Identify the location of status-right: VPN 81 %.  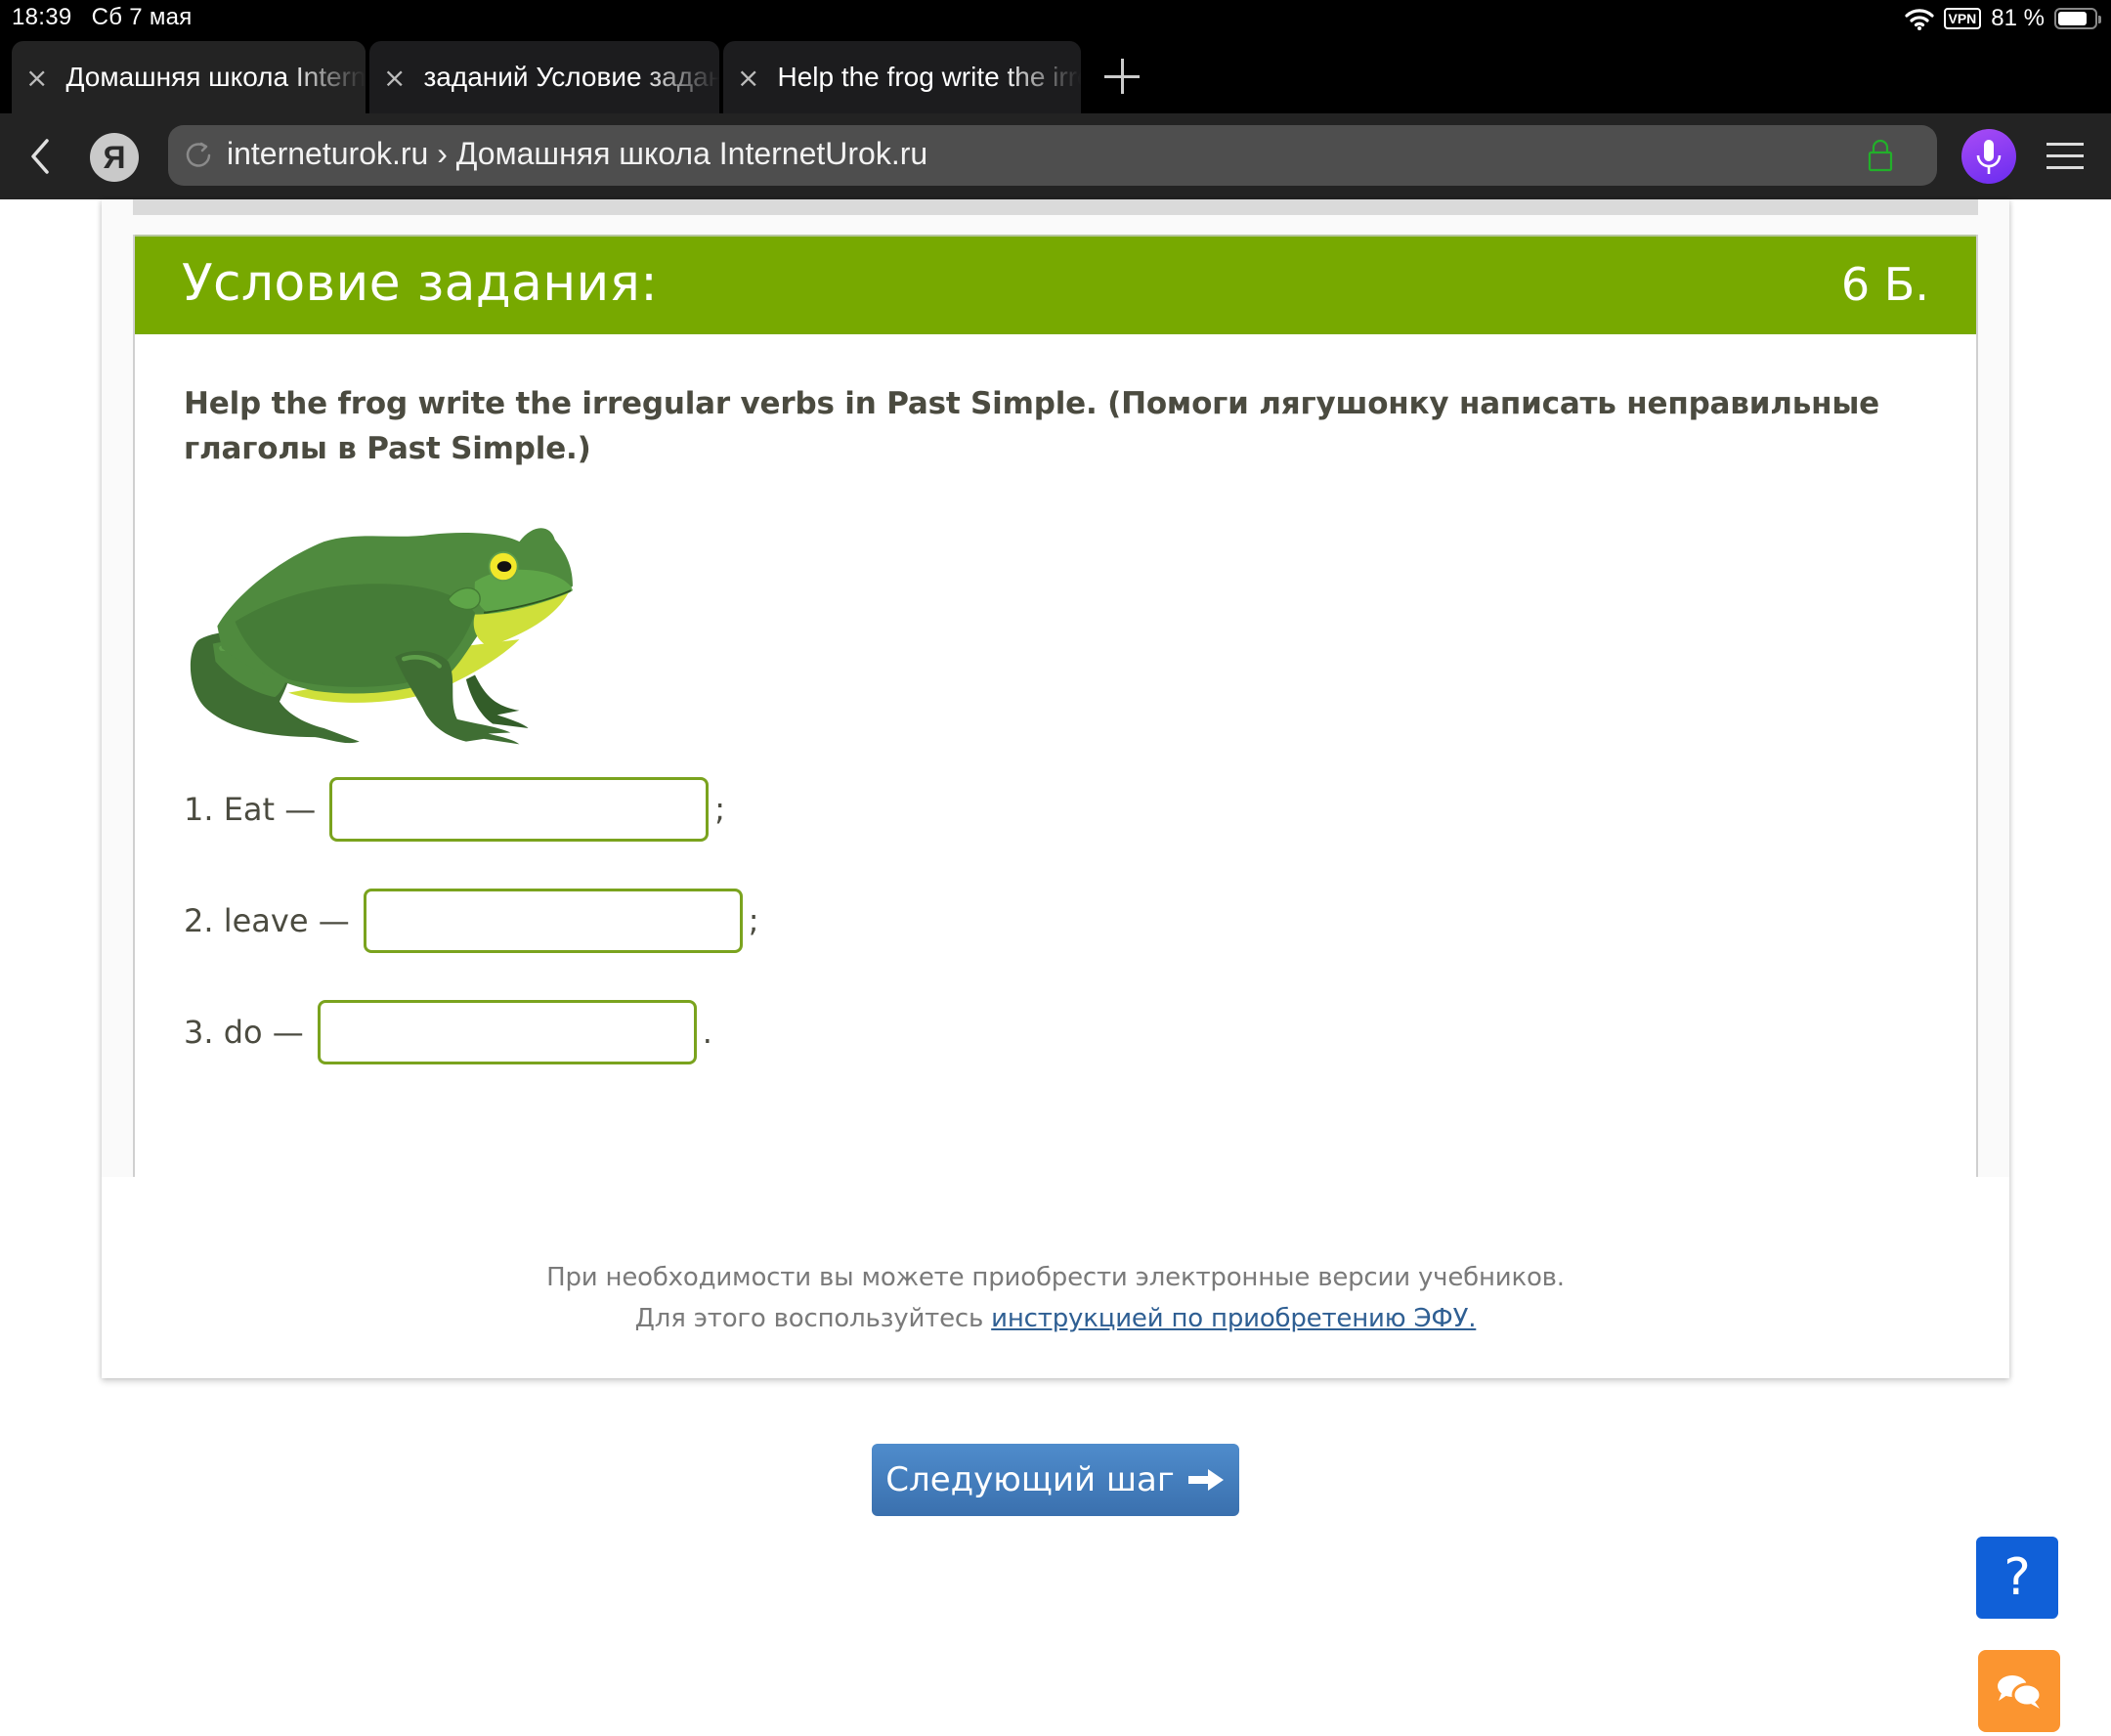
(2003, 18).